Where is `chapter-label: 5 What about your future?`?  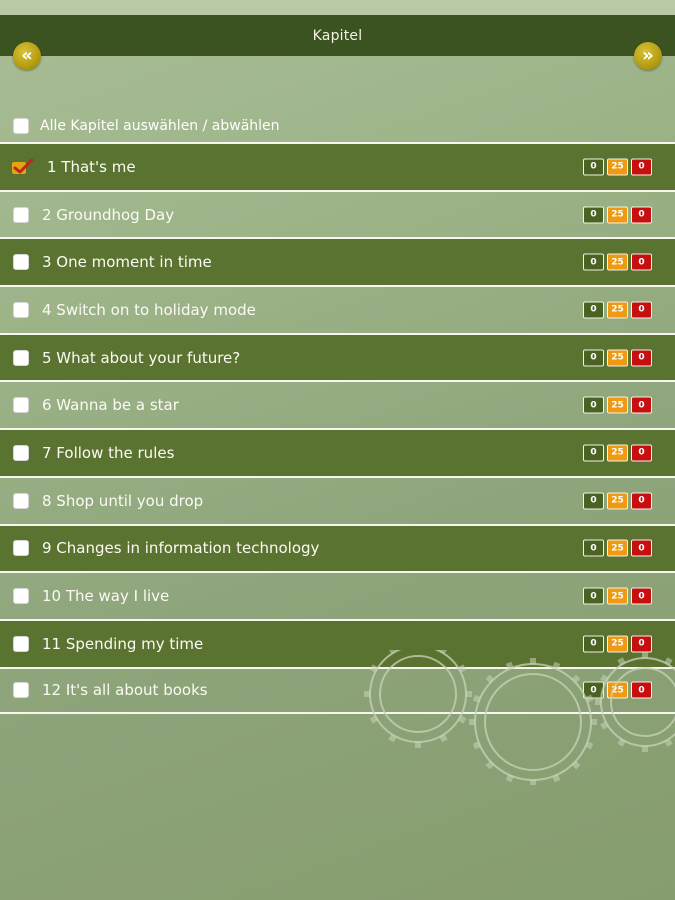
chapter-label: 5 What about your future? is located at coordinates (141, 357).